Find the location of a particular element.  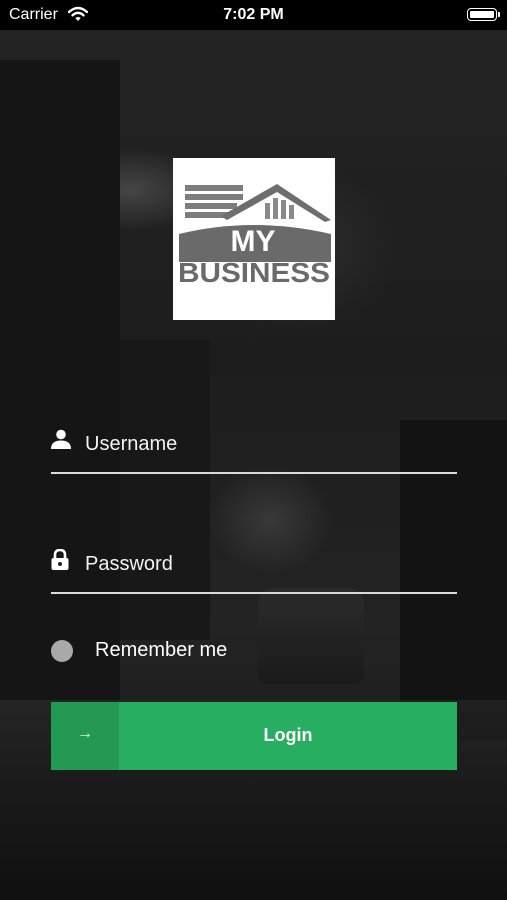

login-label: Login is located at coordinates (288, 735).